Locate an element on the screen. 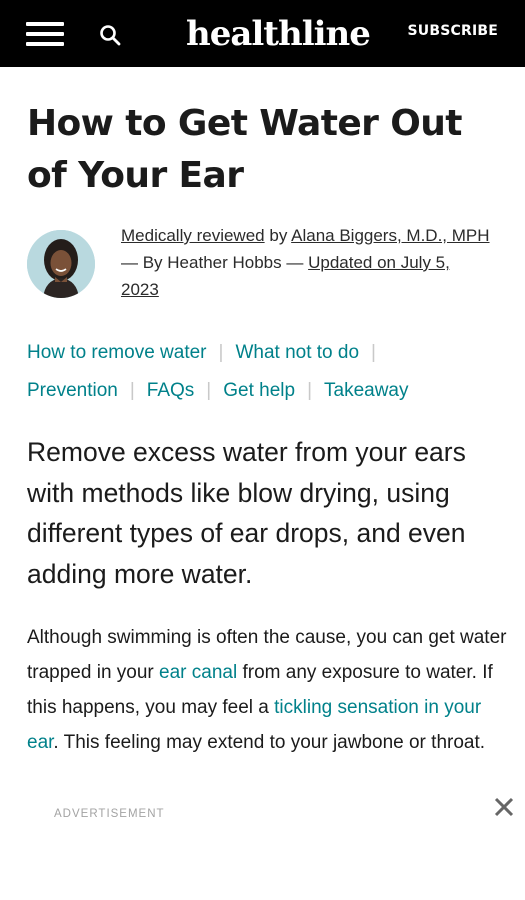 The image size is (525, 900). site-logo: healthline is located at coordinates (278, 34).